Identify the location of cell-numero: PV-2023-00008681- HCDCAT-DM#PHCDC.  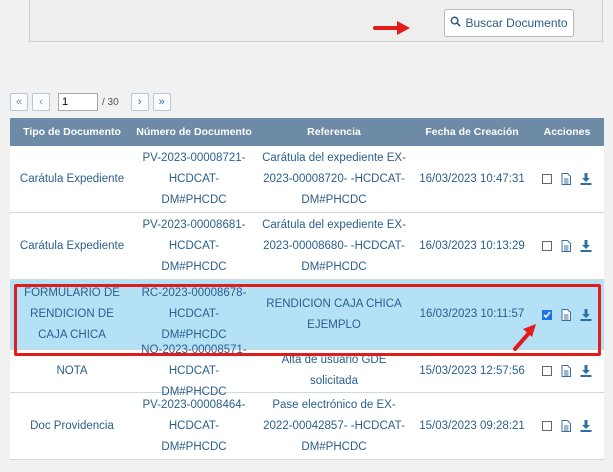
(194, 245).